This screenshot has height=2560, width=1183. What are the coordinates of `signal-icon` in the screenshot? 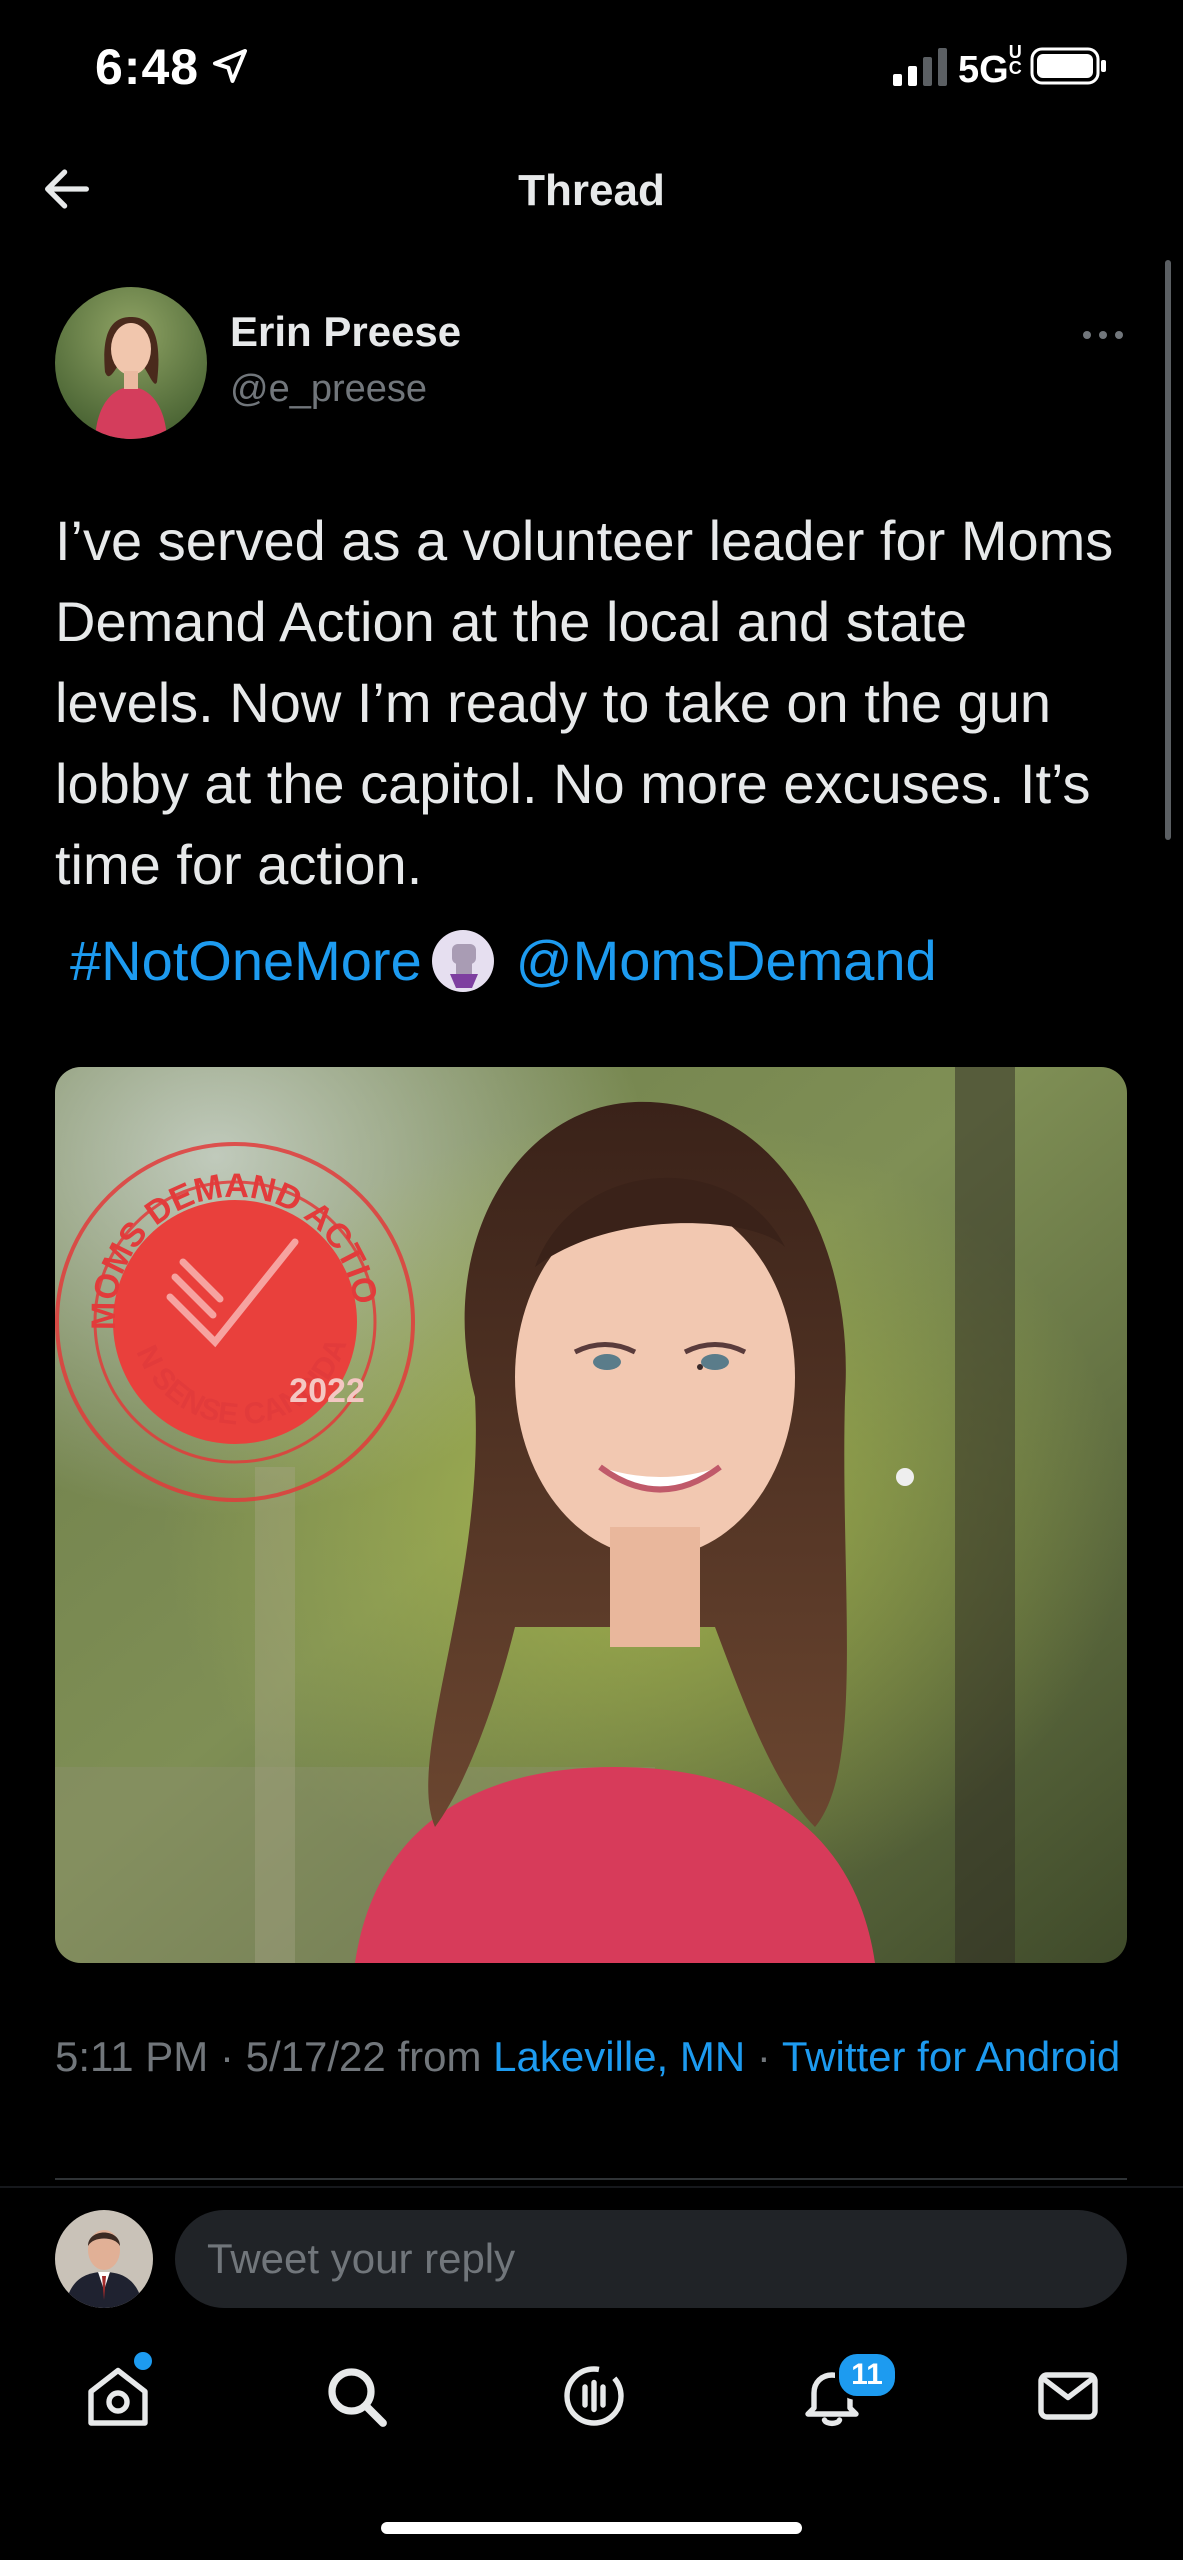 It's located at (920, 67).